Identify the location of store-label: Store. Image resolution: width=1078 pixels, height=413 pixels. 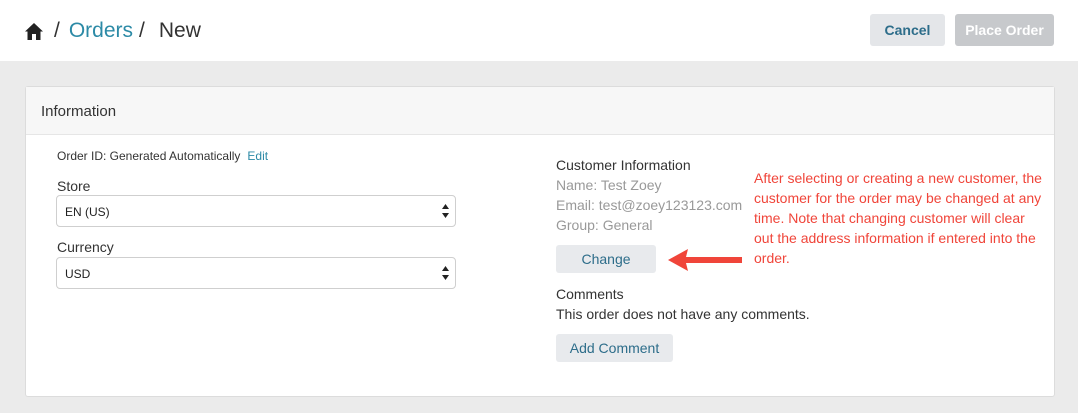
(74, 186).